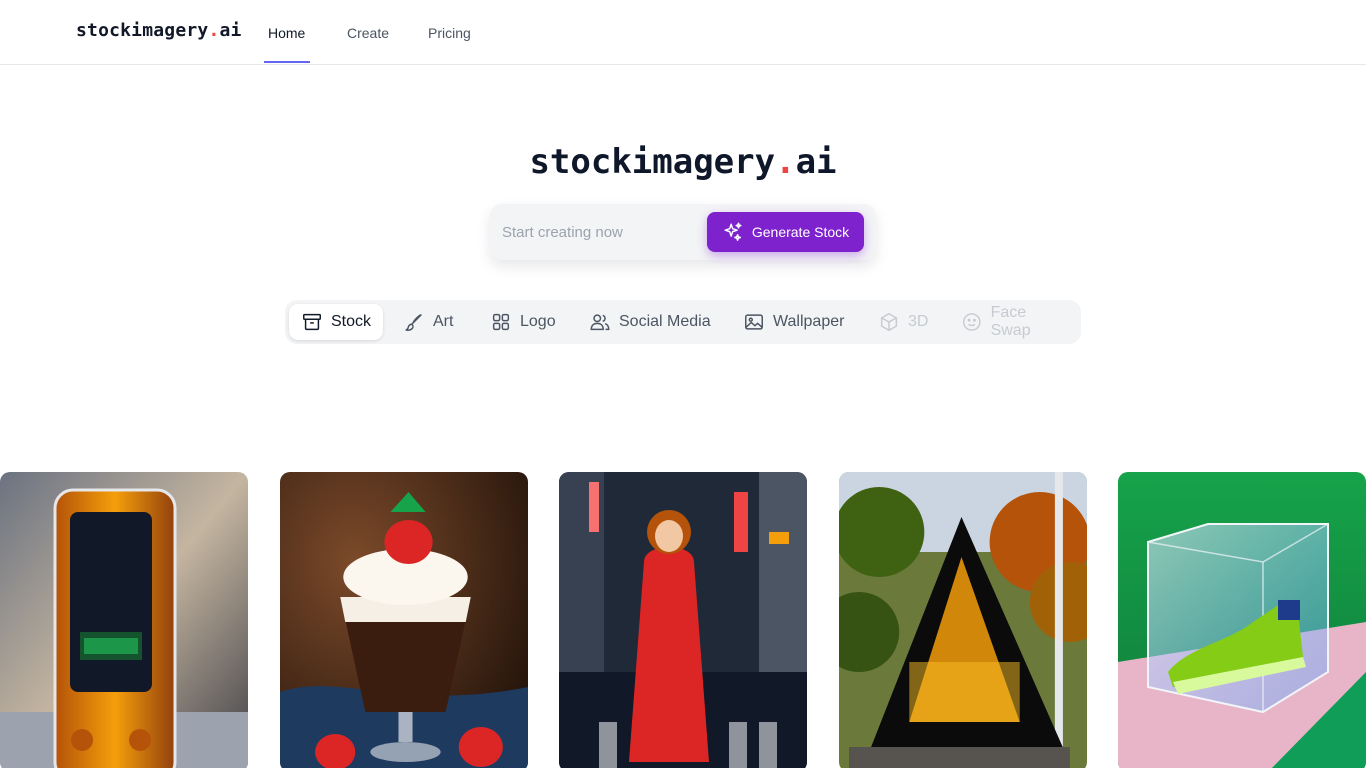  What do you see at coordinates (903, 322) in the screenshot?
I see `tab-3d: 3D` at bounding box center [903, 322].